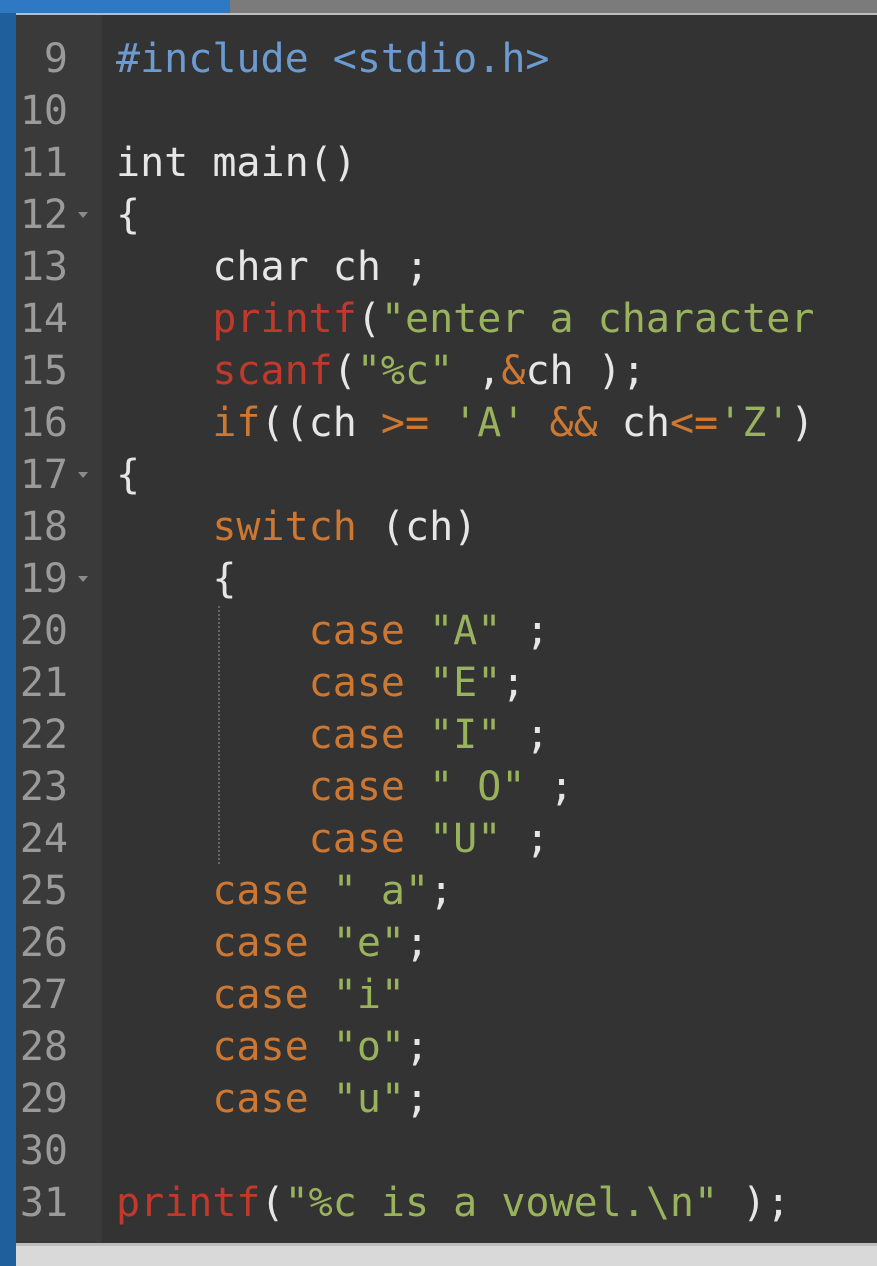 Image resolution: width=877 pixels, height=1266 pixels. I want to click on line-number: 18, so click(43, 527).